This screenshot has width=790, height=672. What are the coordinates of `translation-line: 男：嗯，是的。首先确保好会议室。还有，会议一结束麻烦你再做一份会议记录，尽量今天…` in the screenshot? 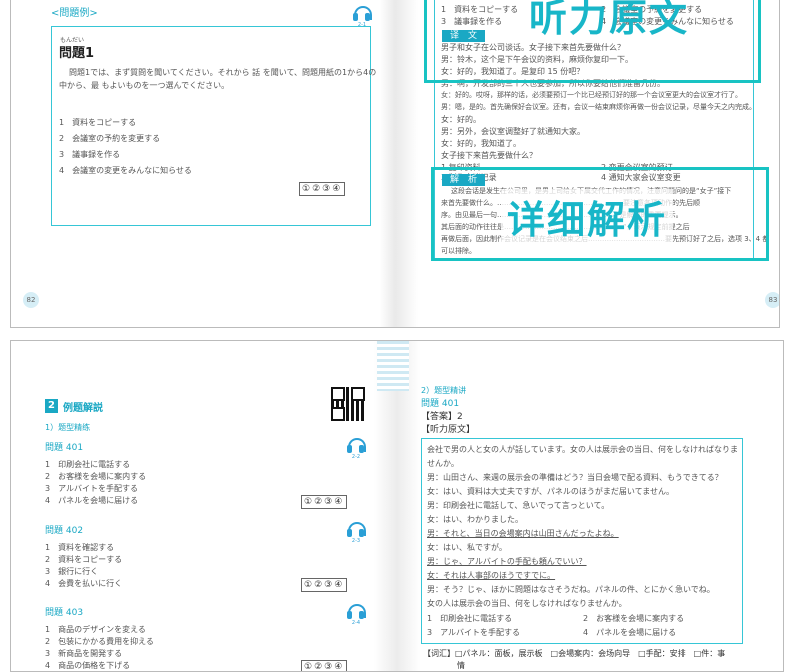 It's located at (598, 107).